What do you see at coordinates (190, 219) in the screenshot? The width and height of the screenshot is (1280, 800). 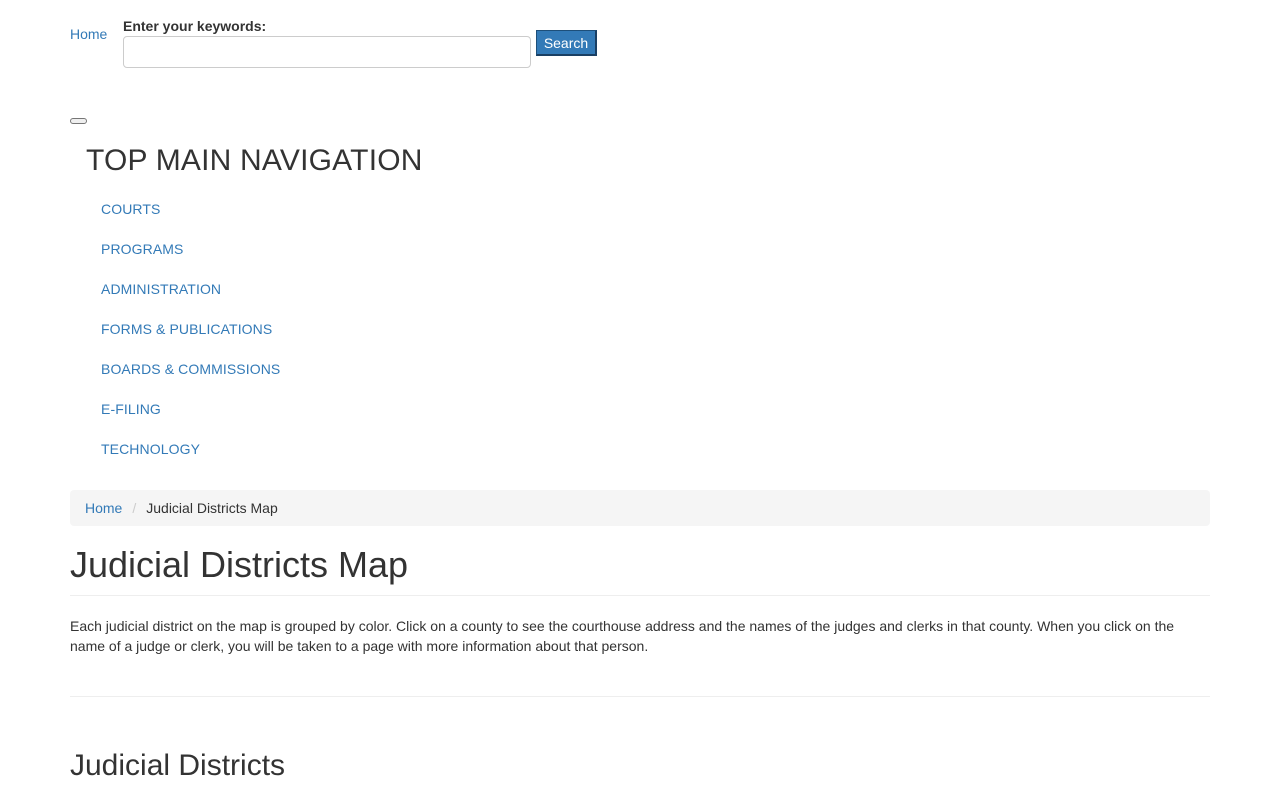 I see `nav-item-courts: COURTS` at bounding box center [190, 219].